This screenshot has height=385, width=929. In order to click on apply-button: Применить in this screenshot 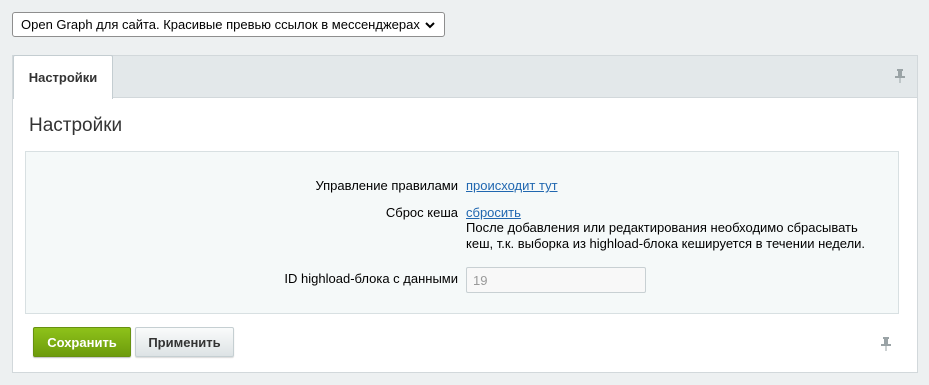, I will do `click(184, 342)`.